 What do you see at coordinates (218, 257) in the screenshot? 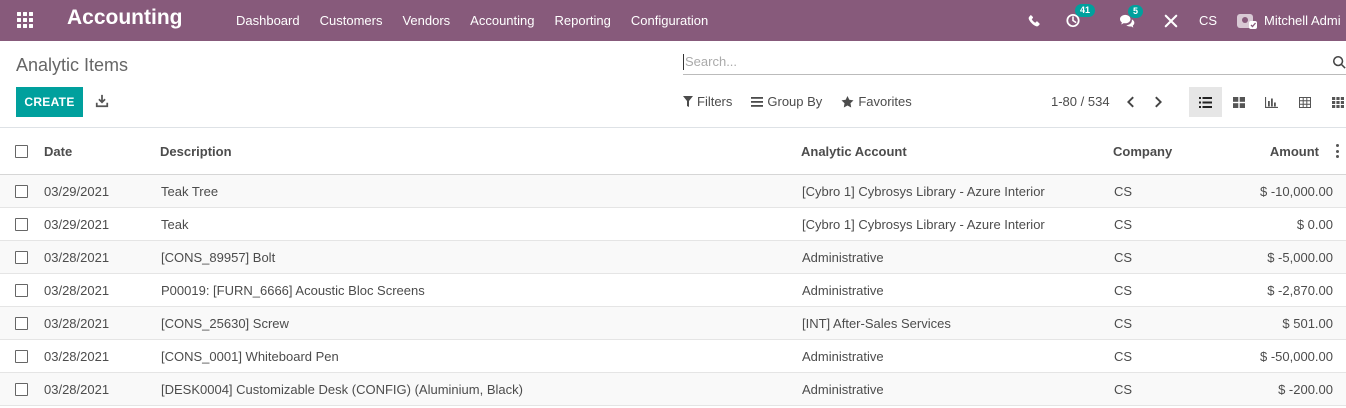
I see `cell-description: [CONS_89957] Bolt` at bounding box center [218, 257].